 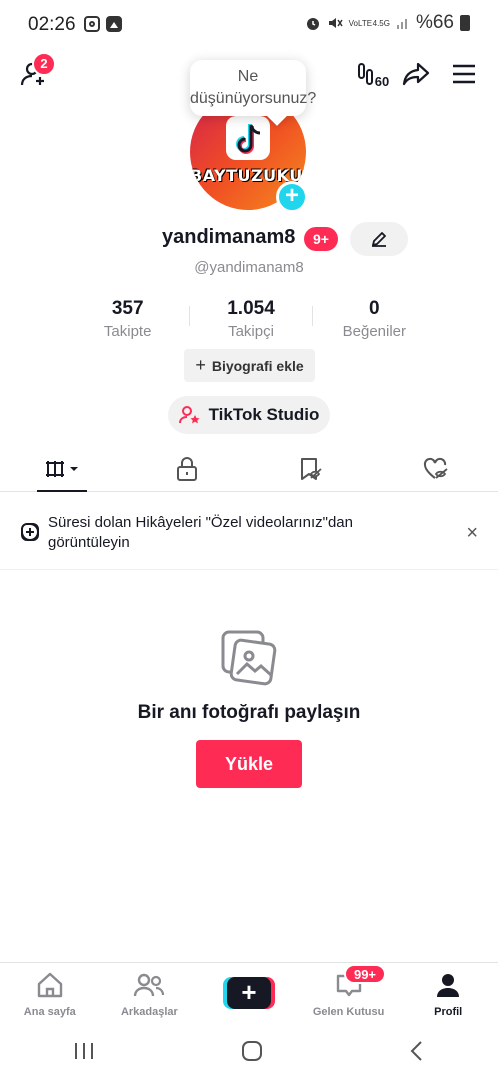 What do you see at coordinates (149, 1012) in the screenshot?
I see `nav-label: Arkadaşlar` at bounding box center [149, 1012].